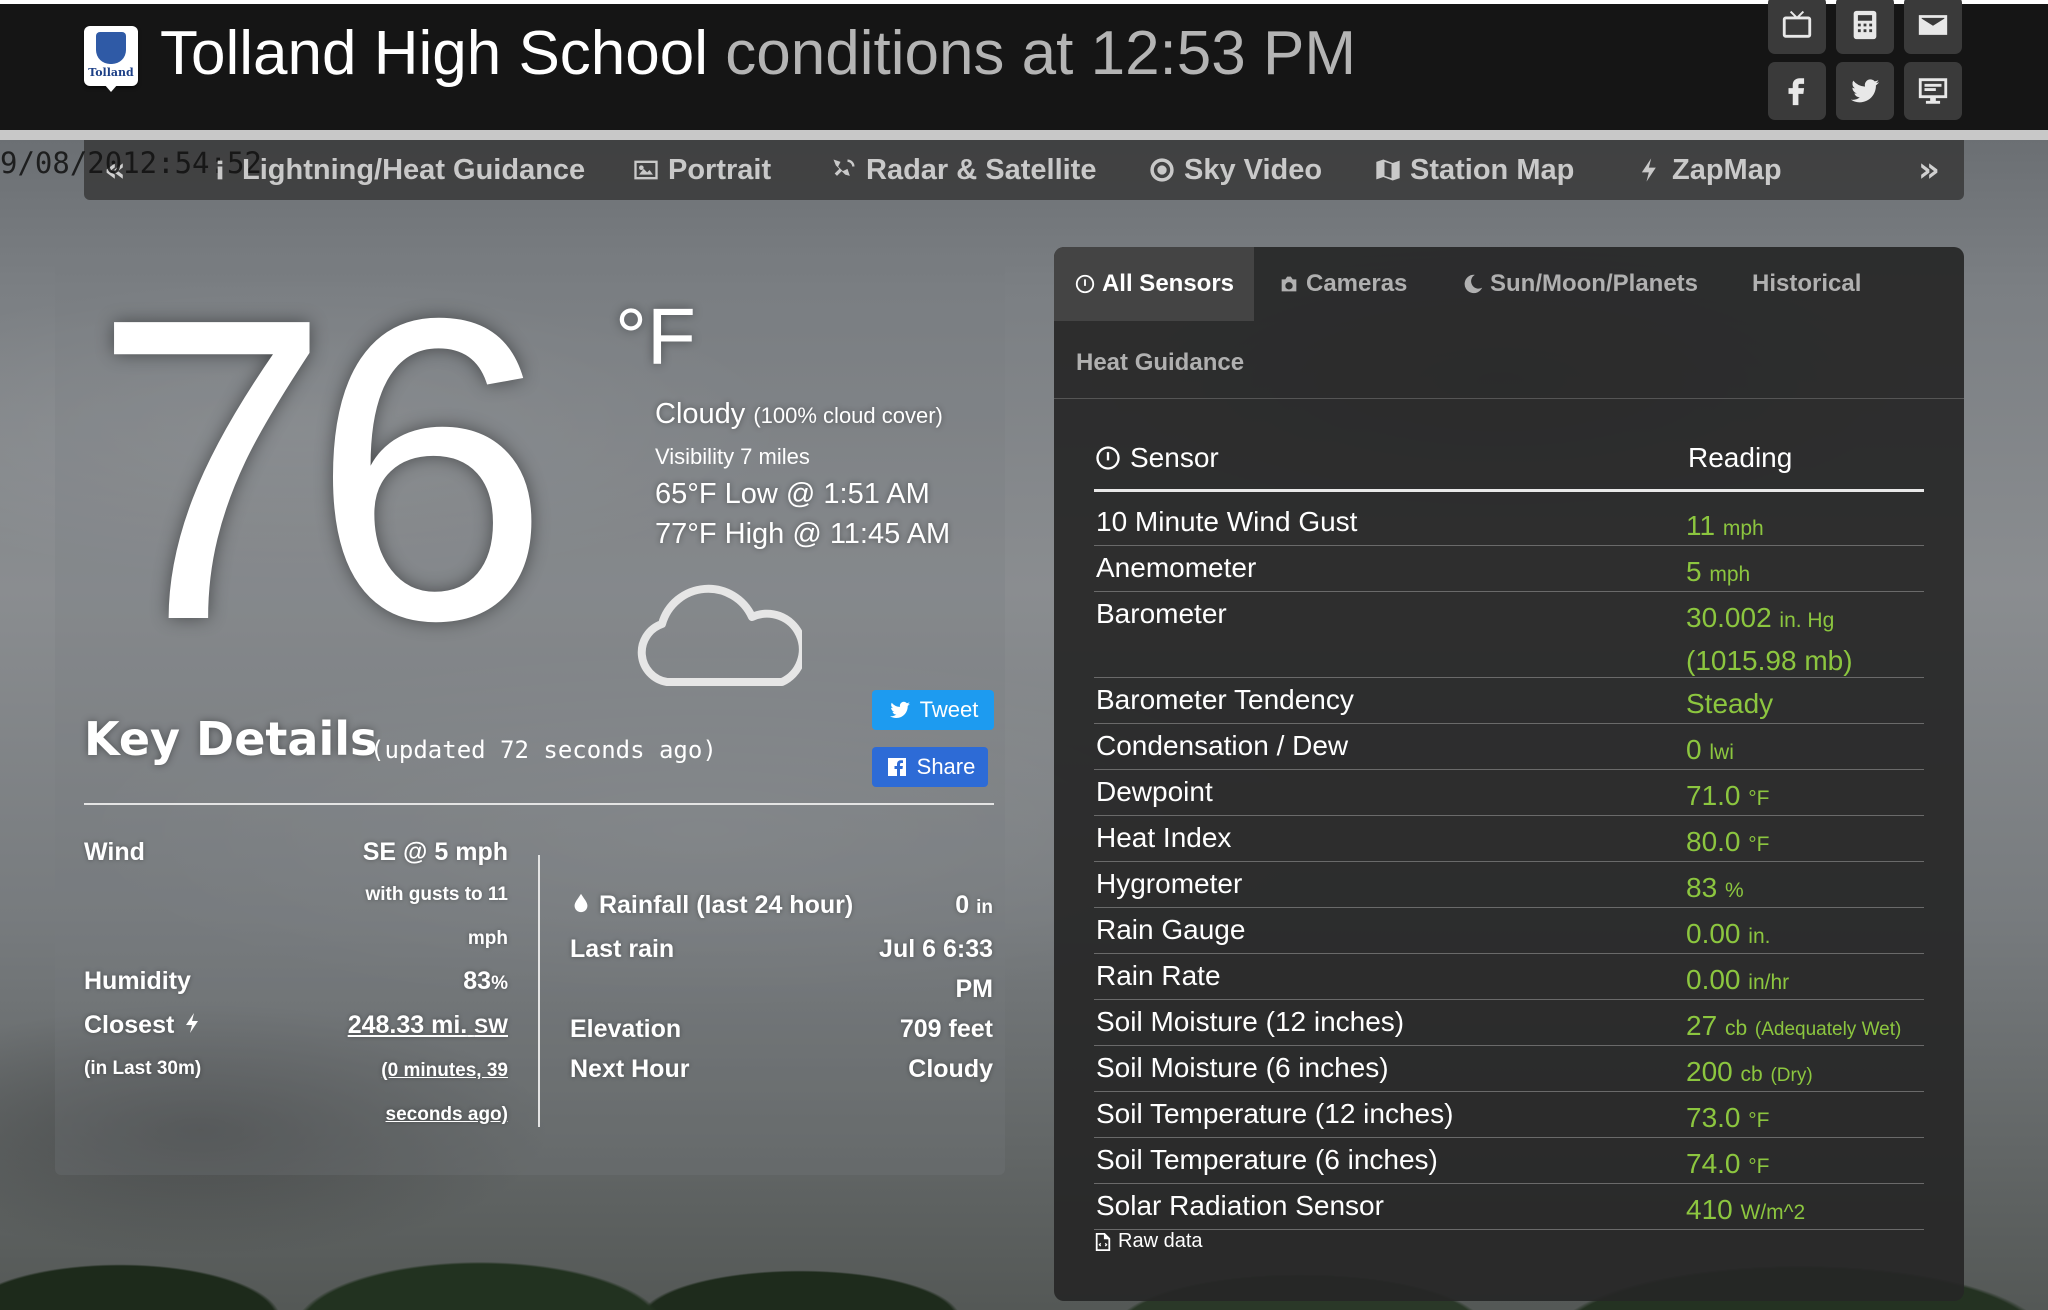  I want to click on nav-label: ZapMap, so click(1727, 169).